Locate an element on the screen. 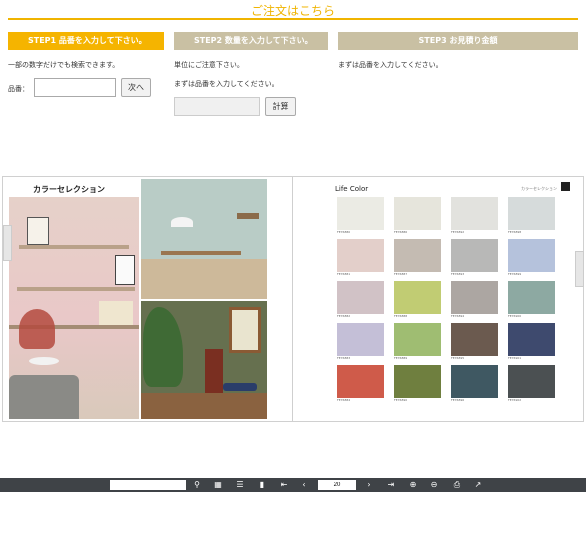  zoom-out-icon: ⊖ is located at coordinates (434, 485).